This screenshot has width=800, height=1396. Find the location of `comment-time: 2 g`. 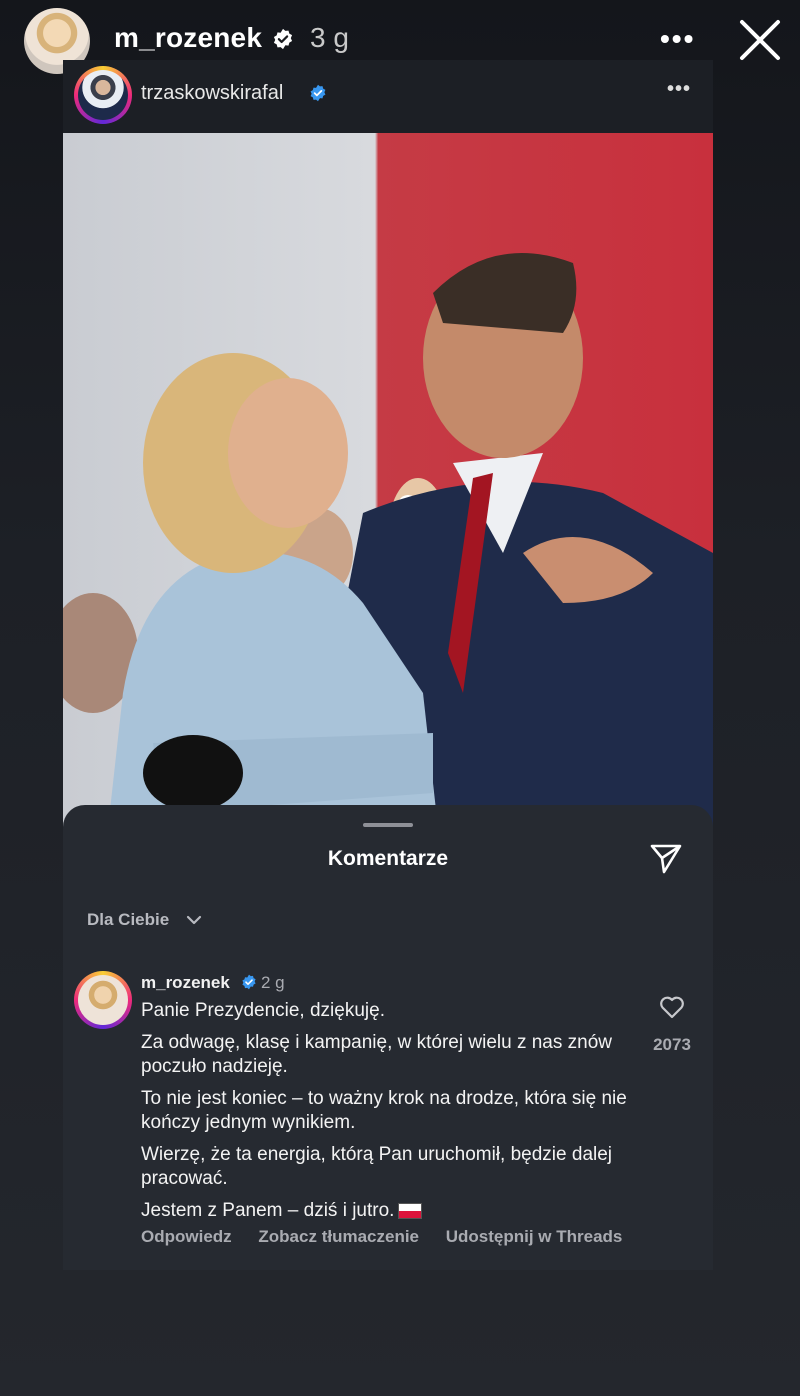

comment-time: 2 g is located at coordinates (273, 982).